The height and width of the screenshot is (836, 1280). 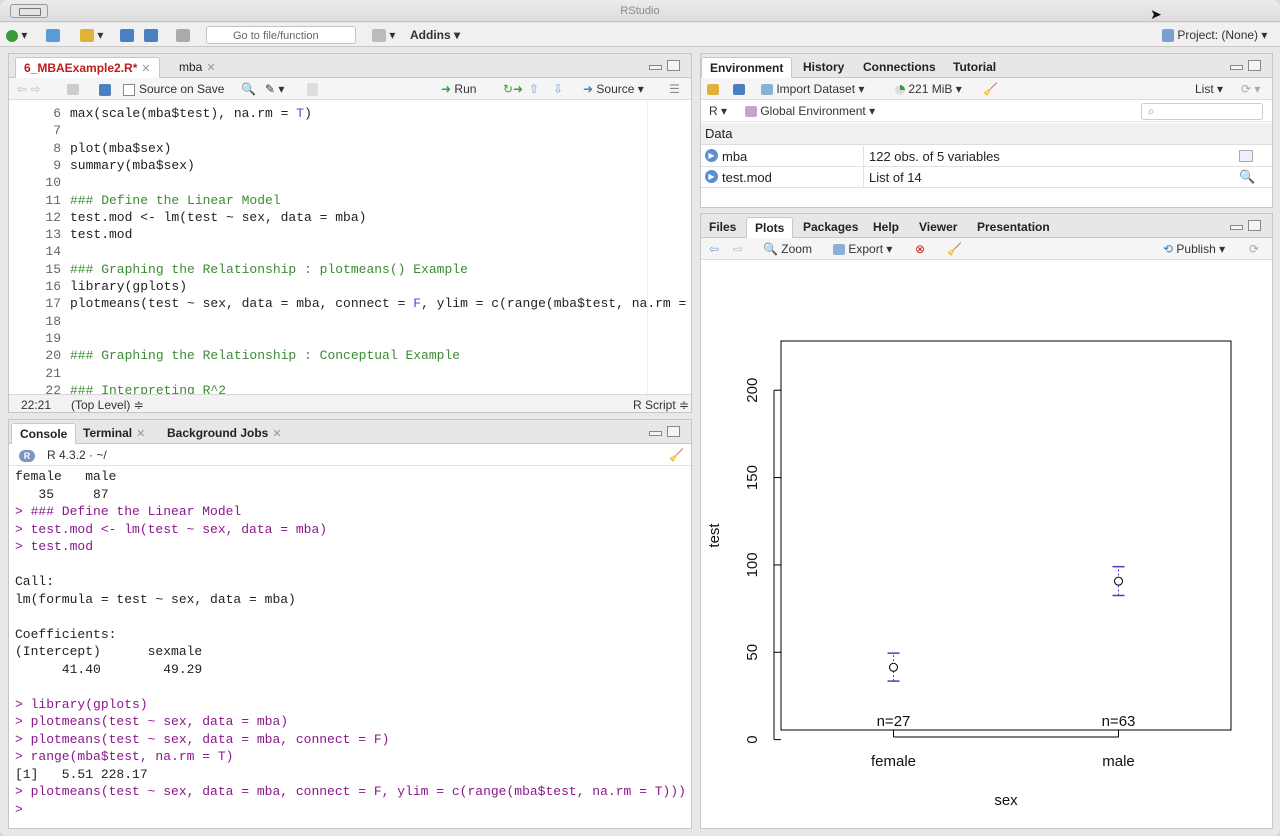 I want to click on back-forward-icon: ⇦ ⇨, so click(x=28, y=89).